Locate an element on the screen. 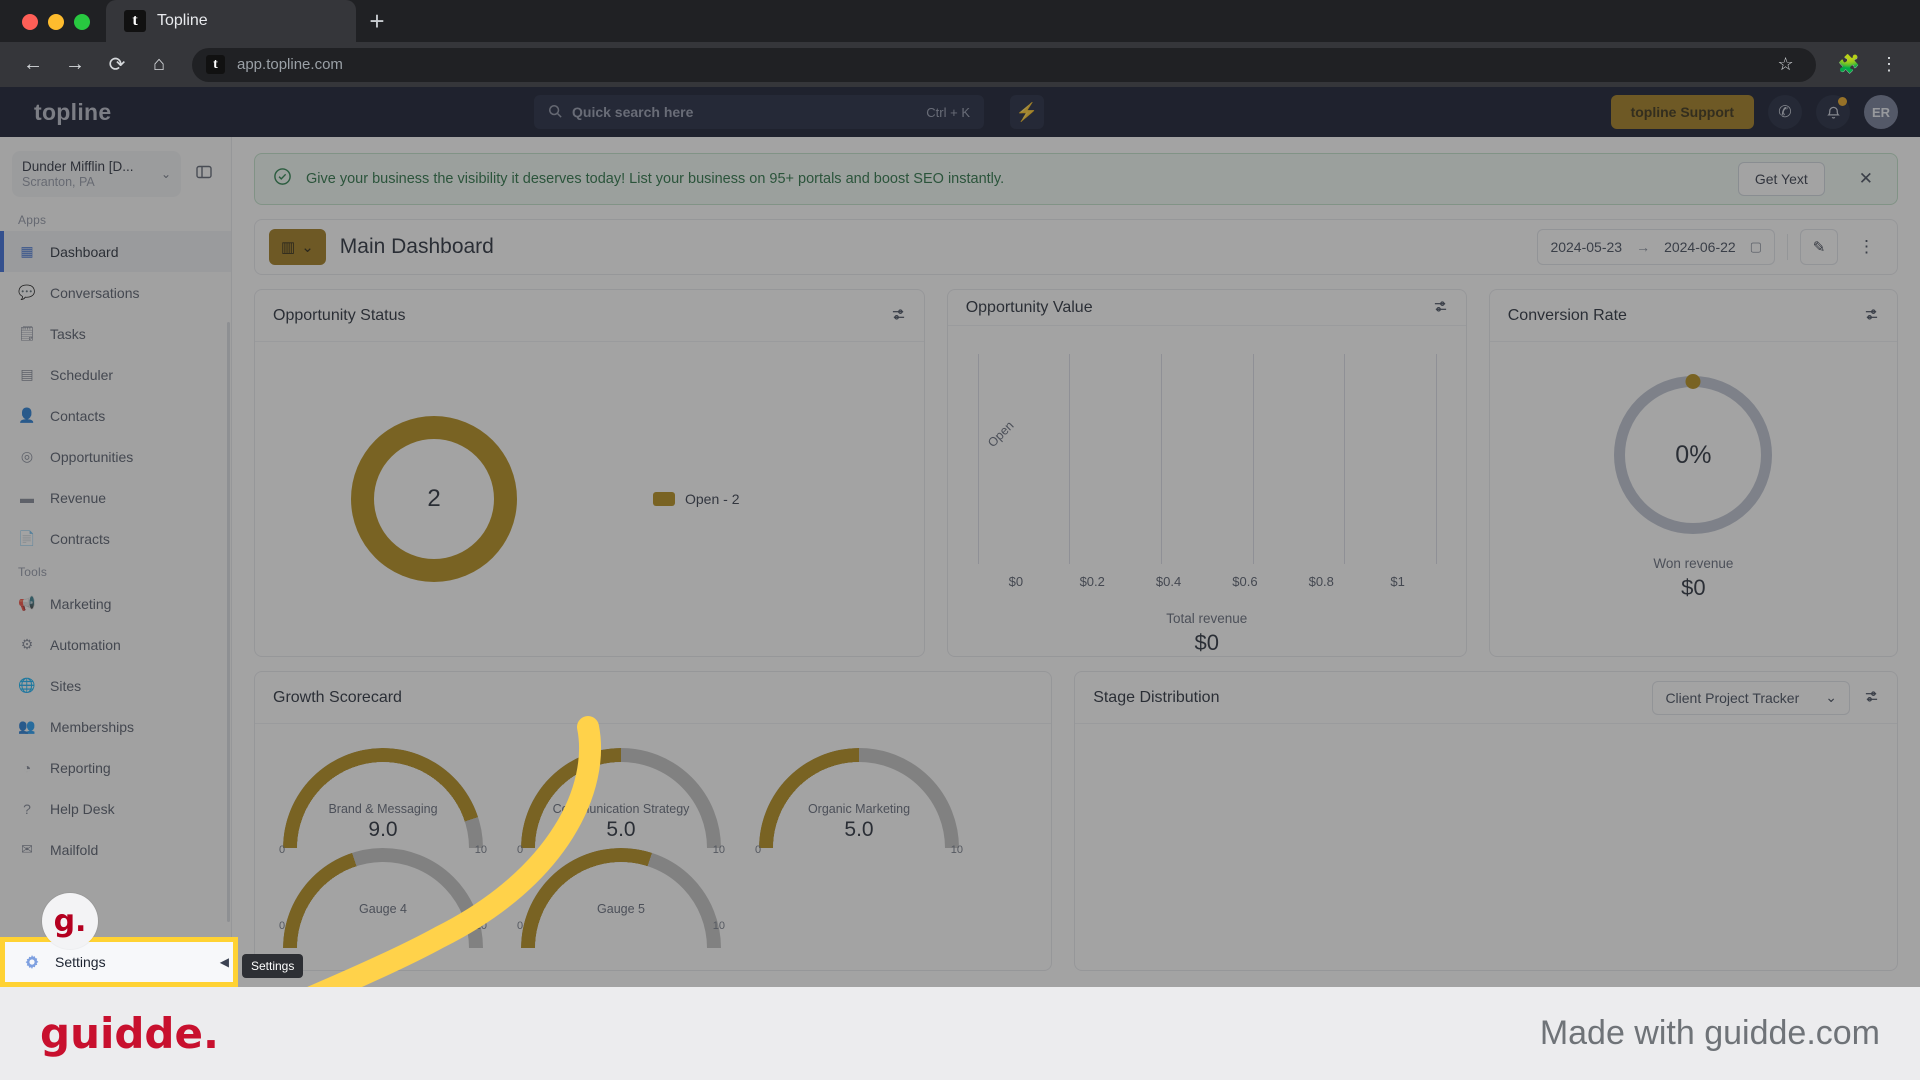 The image size is (1920, 1080). minimize-window-button is located at coordinates (56, 22).